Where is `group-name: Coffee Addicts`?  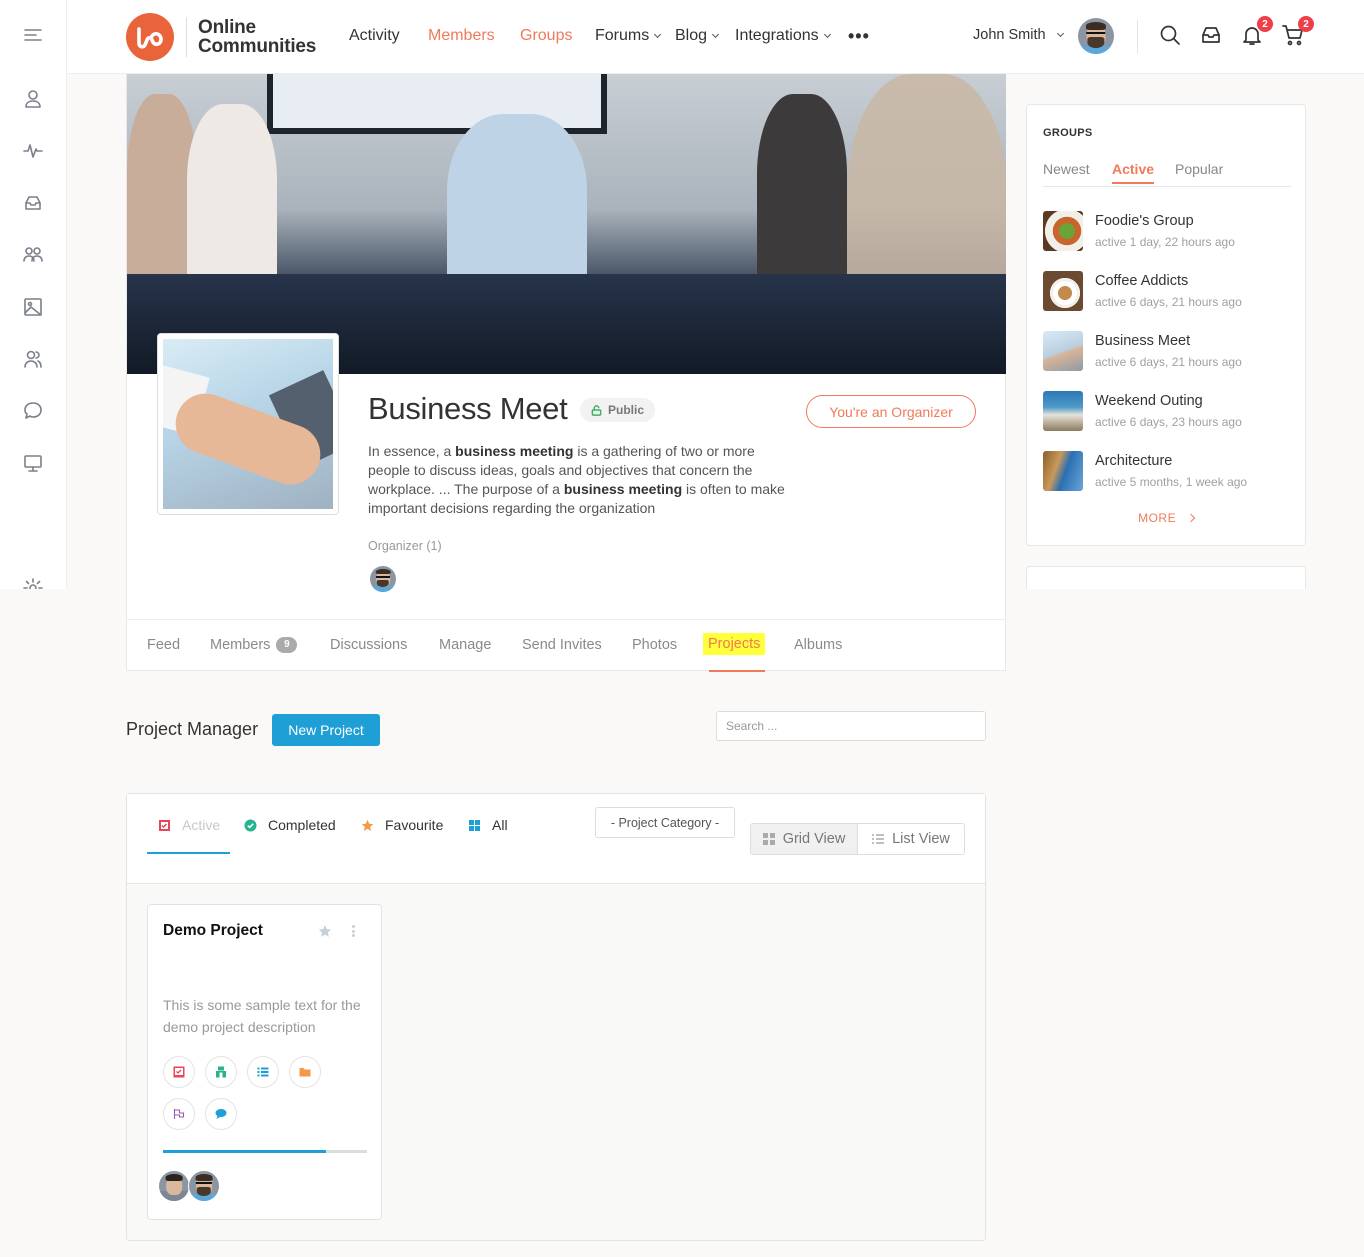
group-name: Coffee Addicts is located at coordinates (1142, 281).